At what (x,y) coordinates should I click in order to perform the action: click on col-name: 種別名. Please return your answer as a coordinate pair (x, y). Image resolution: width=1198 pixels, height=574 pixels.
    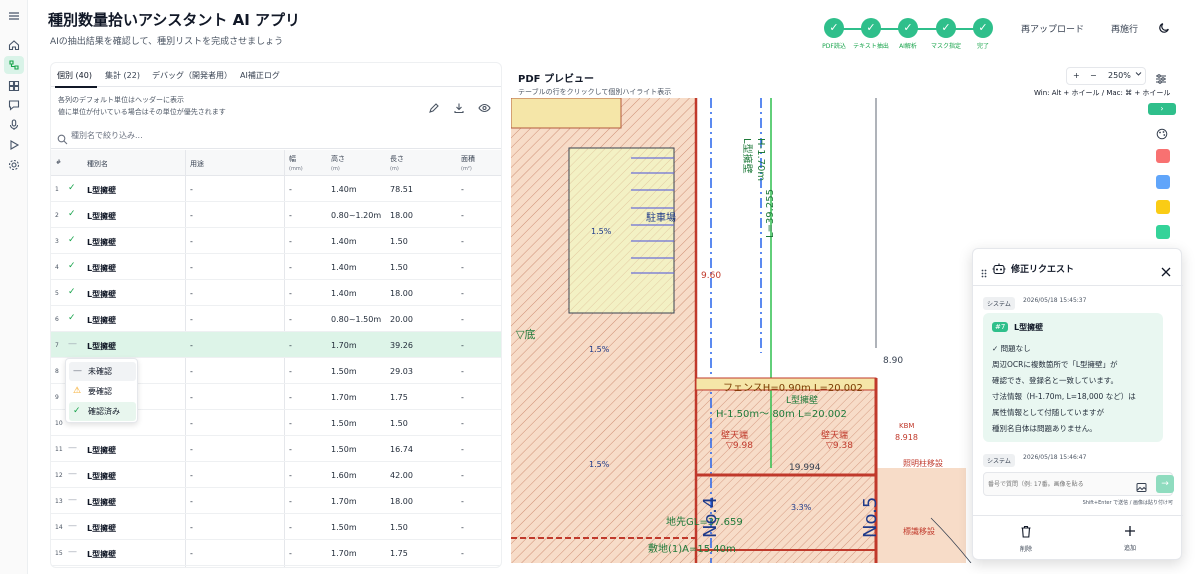
    Looking at the image, I should click on (97, 164).